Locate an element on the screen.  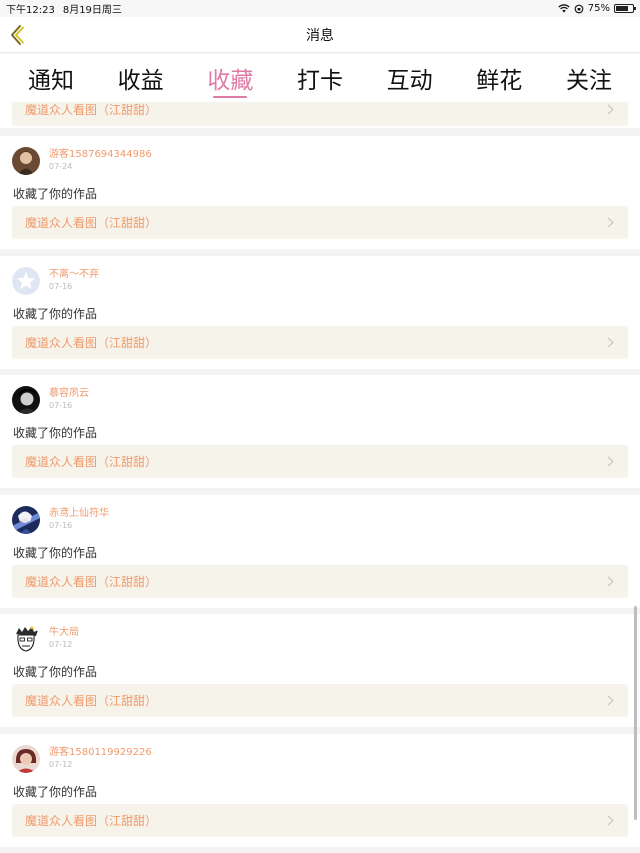
tab-interactions: 互动 is located at coordinates (410, 78).